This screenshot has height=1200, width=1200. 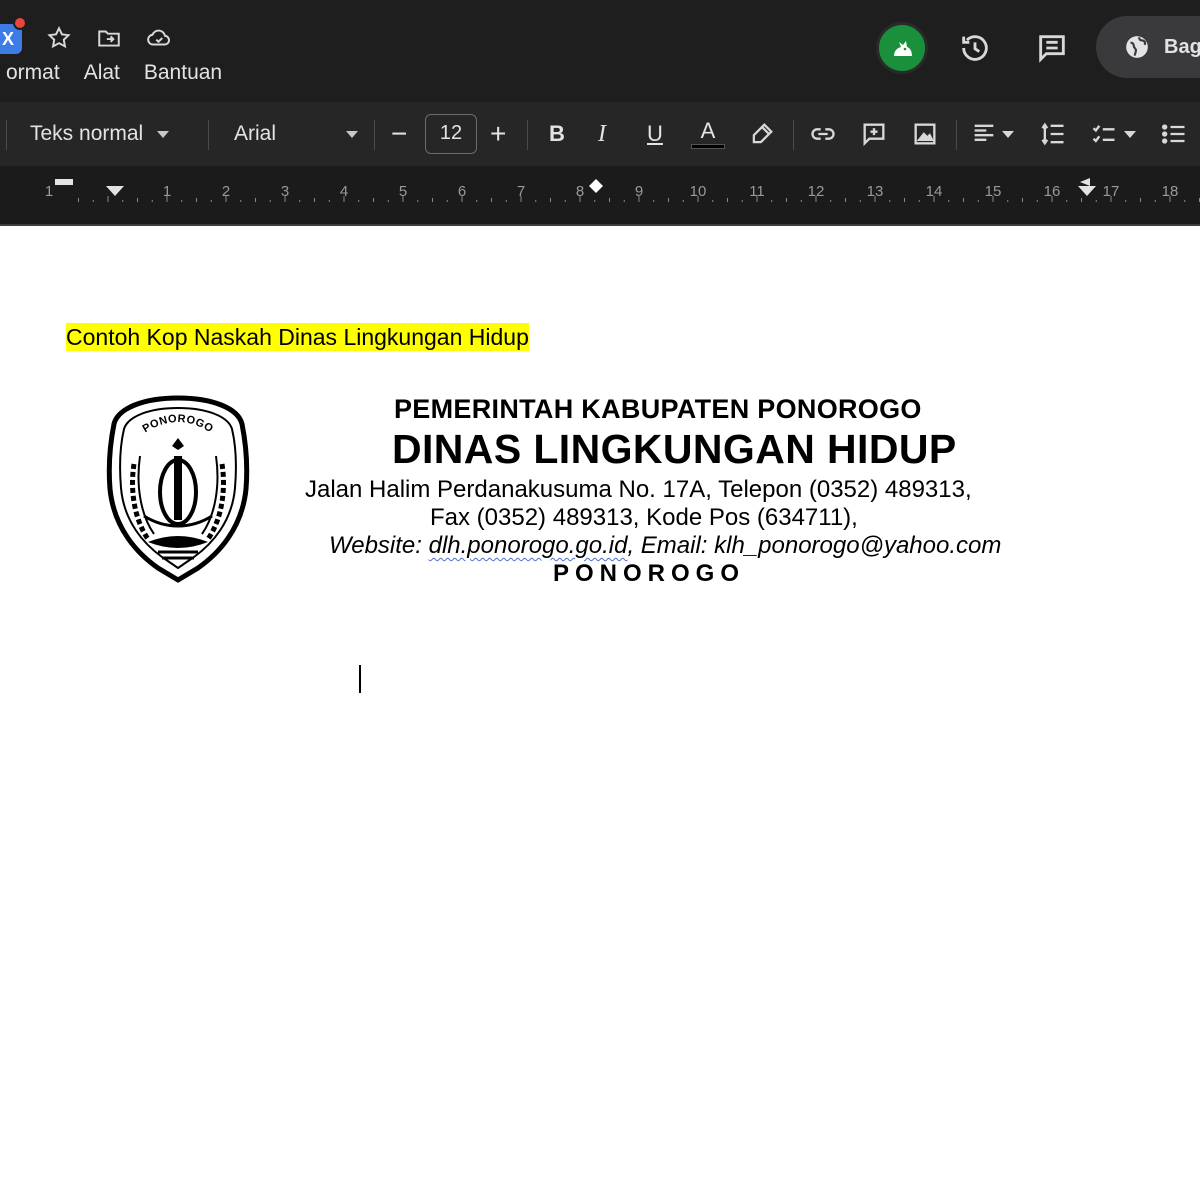 I want to click on ruler-label: 8, so click(x=580, y=191).